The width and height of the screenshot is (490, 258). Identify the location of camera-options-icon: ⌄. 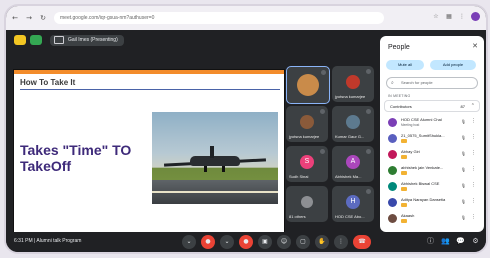
(227, 242).